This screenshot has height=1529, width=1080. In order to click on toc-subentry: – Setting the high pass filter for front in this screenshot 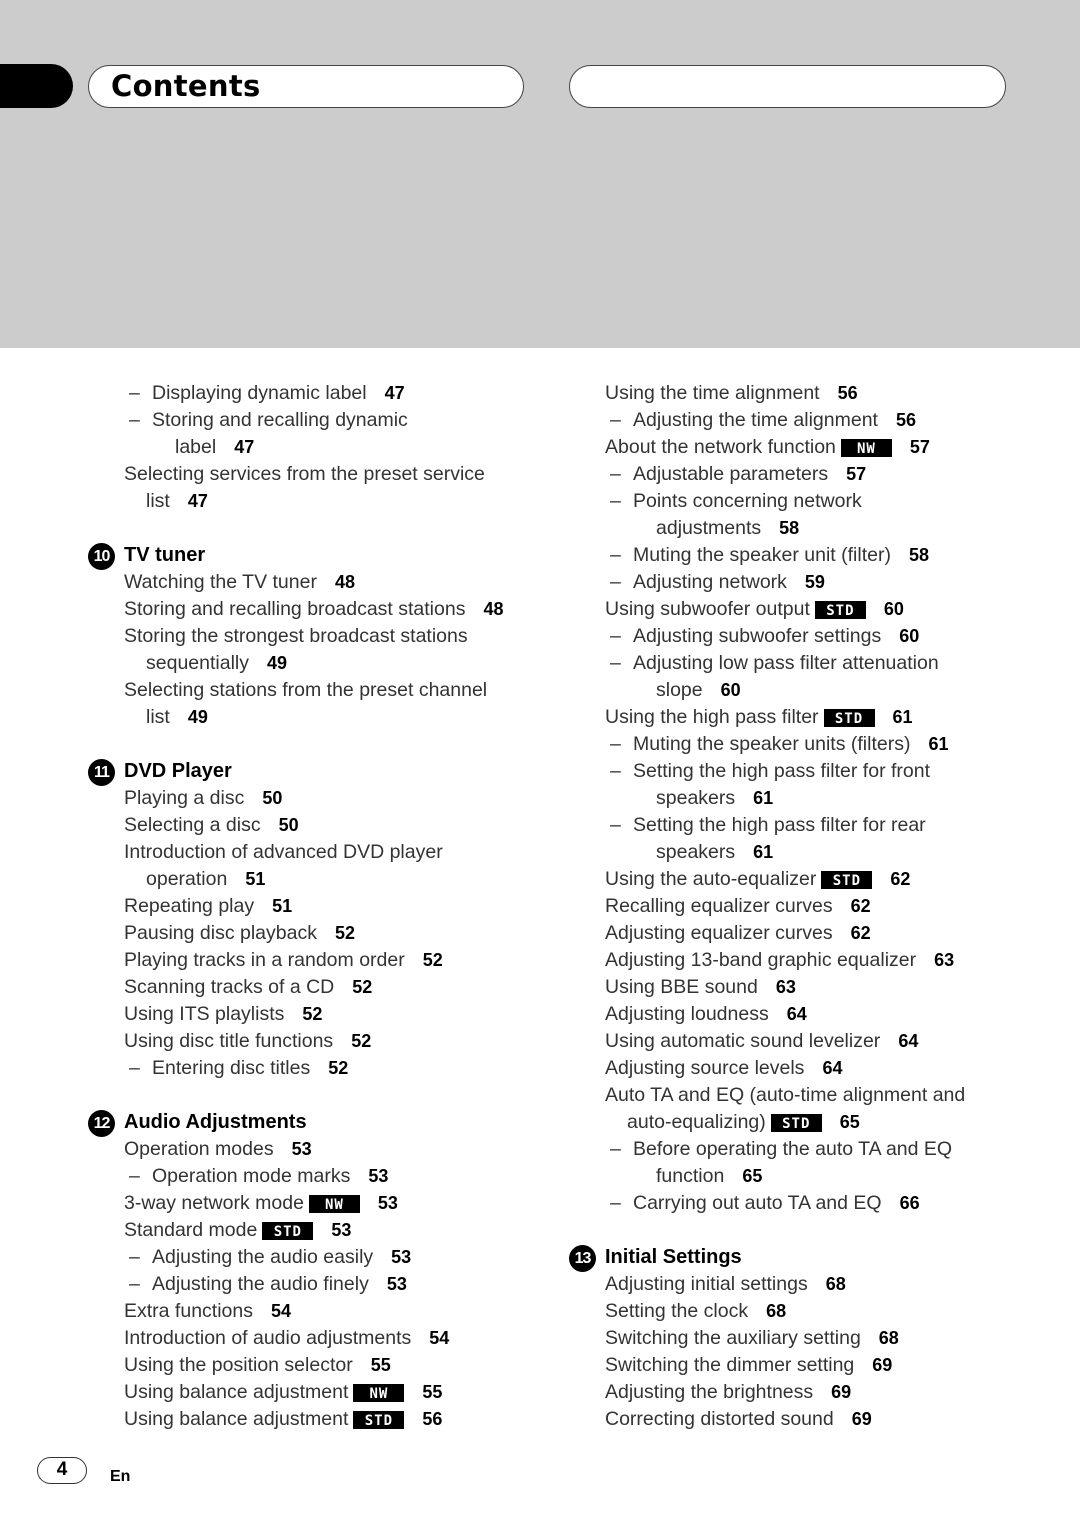, I will do `click(799, 771)`.